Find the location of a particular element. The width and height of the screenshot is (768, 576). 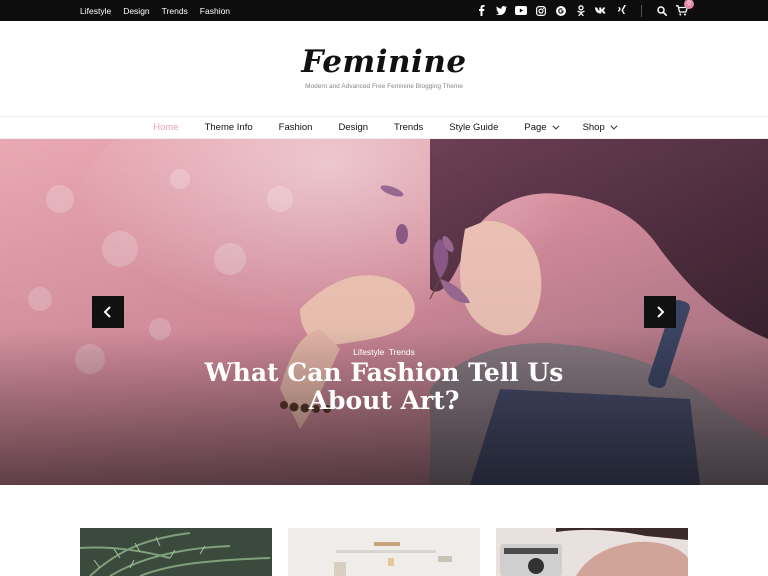

nav-item-label: Style Guide is located at coordinates (474, 127).